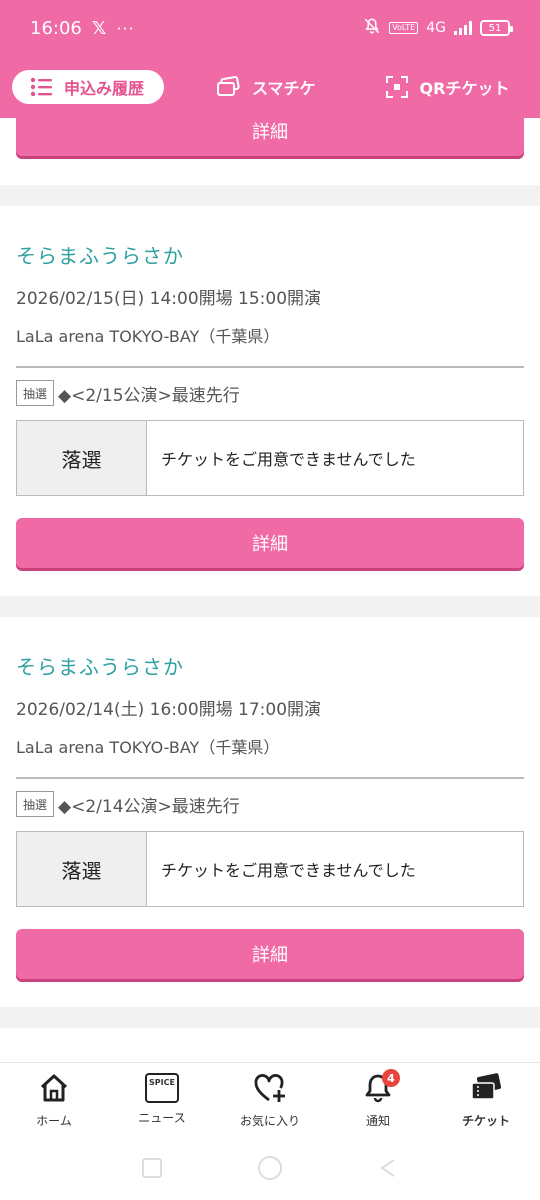 This screenshot has width=540, height=1200. Describe the element at coordinates (104, 88) in the screenshot. I see `tab-label: 申込み履歴` at that location.